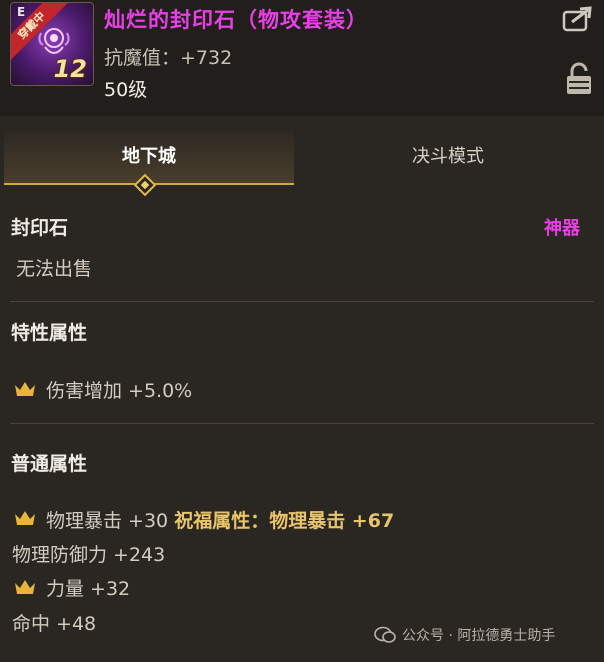  What do you see at coordinates (284, 521) in the screenshot?
I see `blessing-attr: 祝福属性：物理暴击 +67` at bounding box center [284, 521].